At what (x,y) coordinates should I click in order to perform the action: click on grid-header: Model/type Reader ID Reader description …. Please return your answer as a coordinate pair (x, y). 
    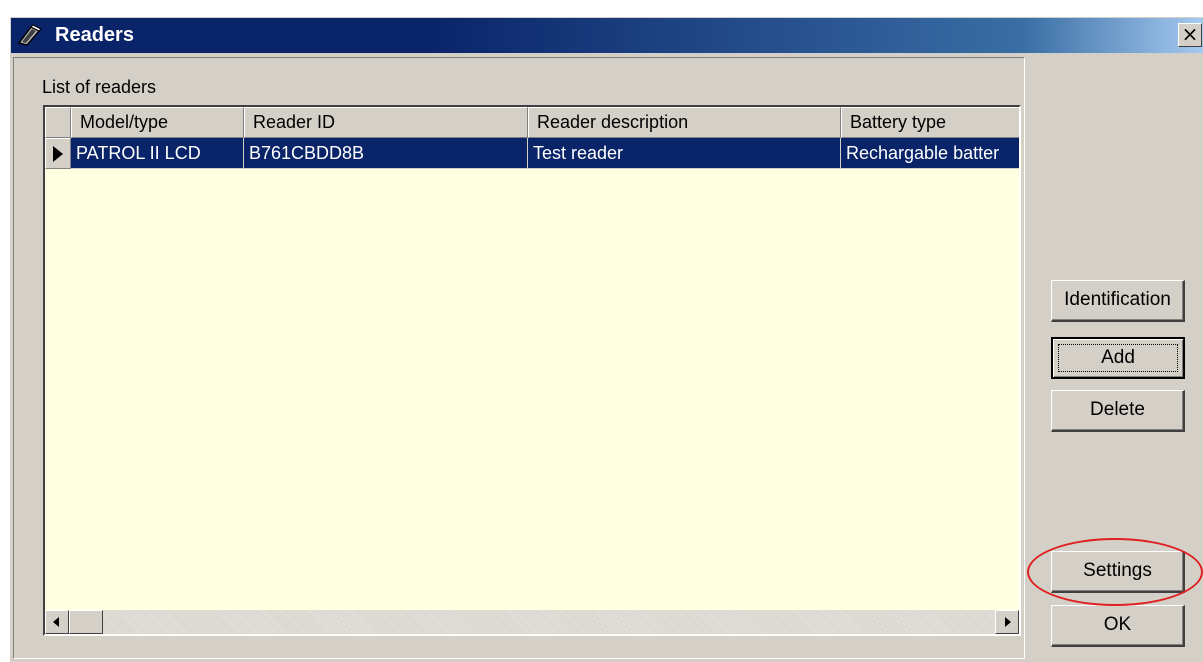
    Looking at the image, I should click on (532, 122).